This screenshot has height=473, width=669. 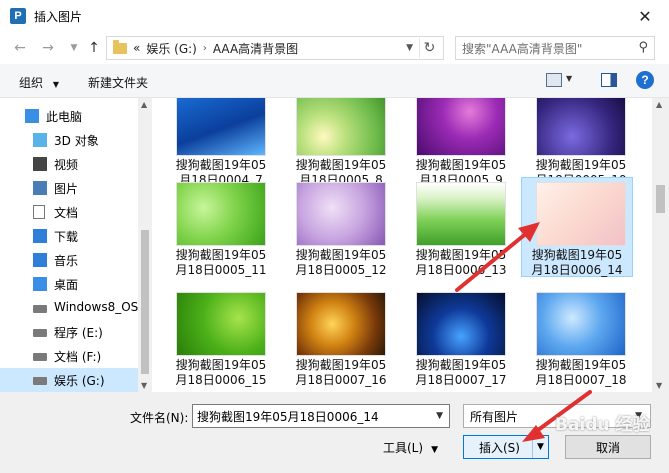 I want to click on change-view-icon, so click(x=554, y=80).